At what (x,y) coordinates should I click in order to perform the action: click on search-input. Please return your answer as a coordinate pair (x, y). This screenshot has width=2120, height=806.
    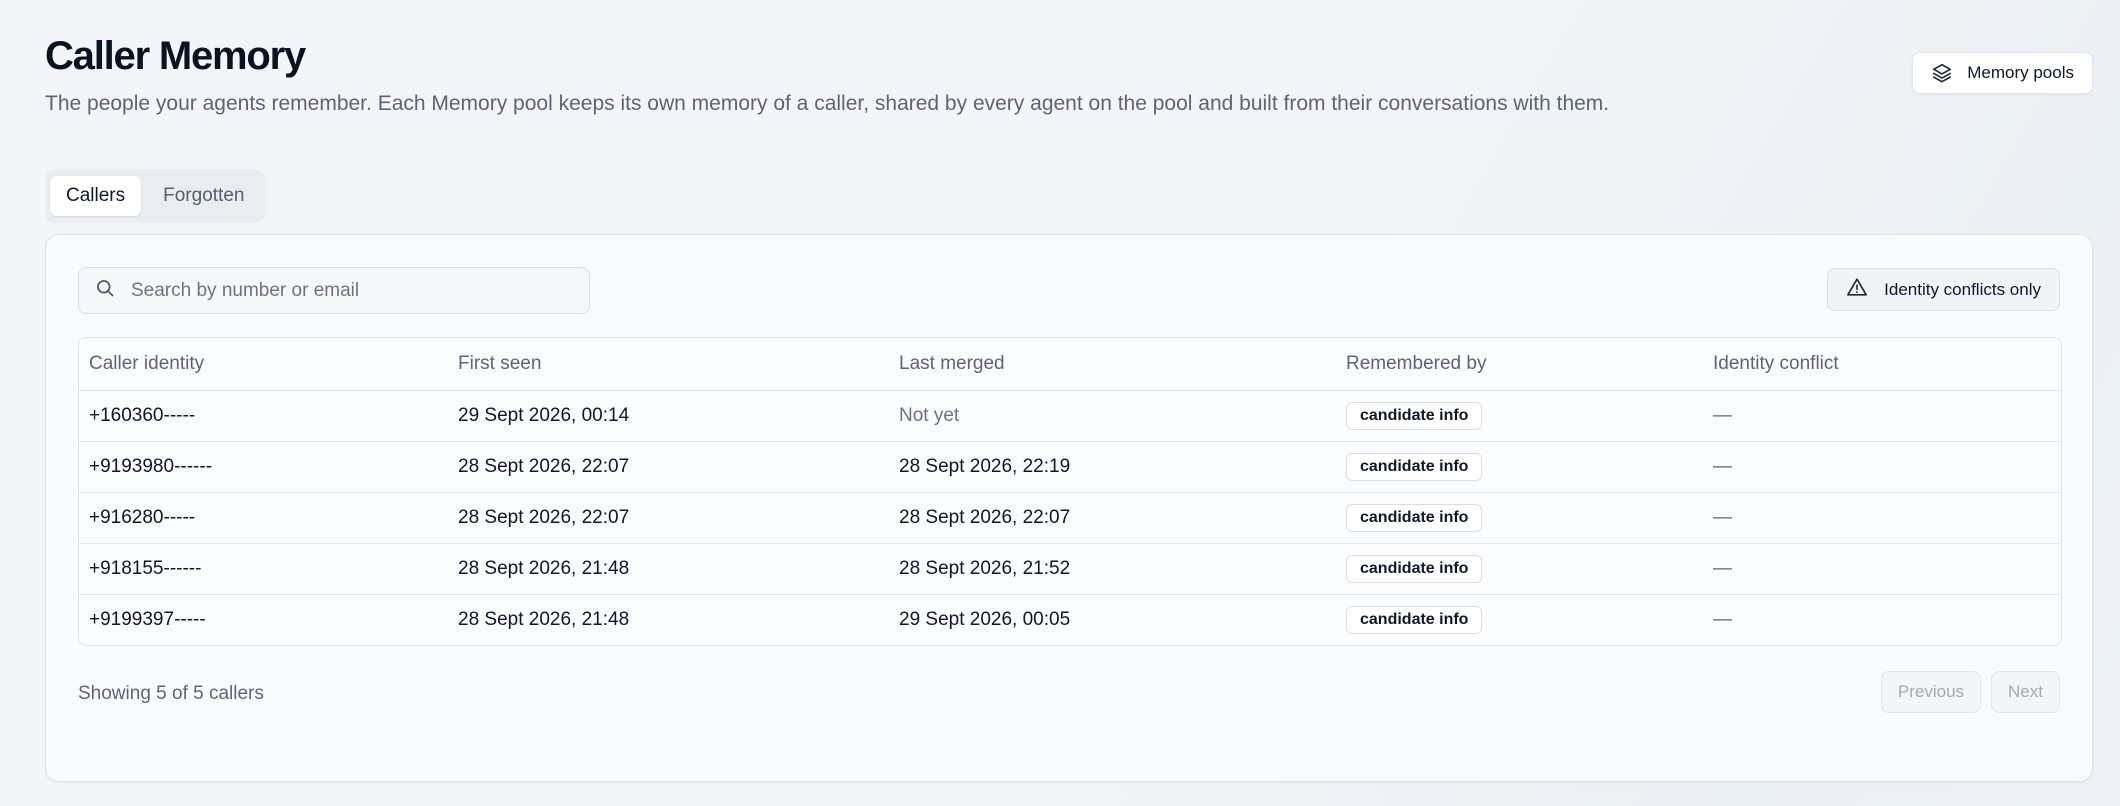
    Looking at the image, I should click on (351, 290).